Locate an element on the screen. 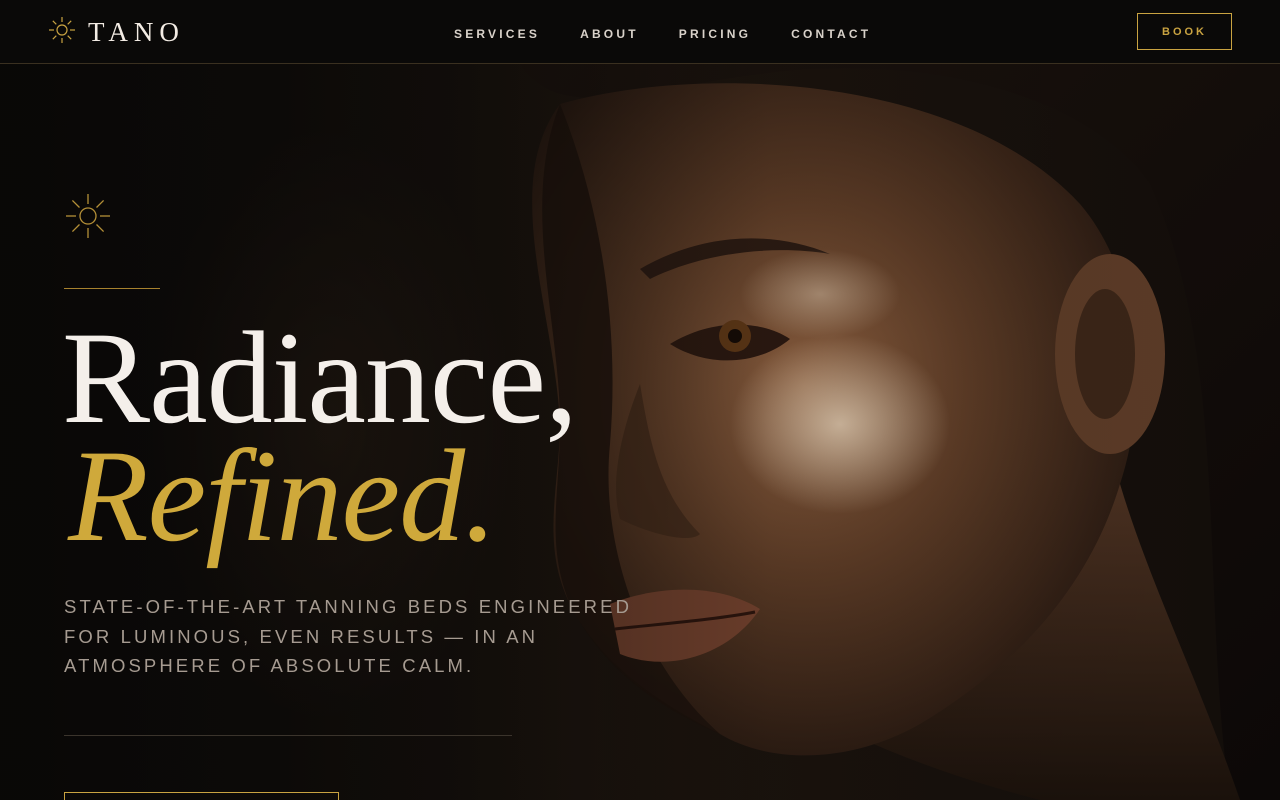 The image size is (1280, 800). hero-headline-line2: Refined. is located at coordinates (282, 495).